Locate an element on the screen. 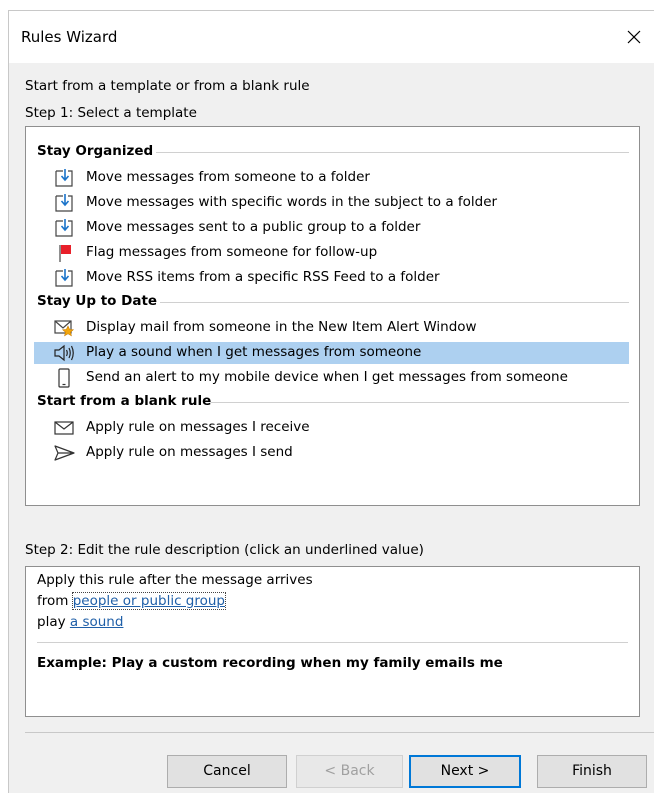  finish-button: Finish is located at coordinates (592, 771).